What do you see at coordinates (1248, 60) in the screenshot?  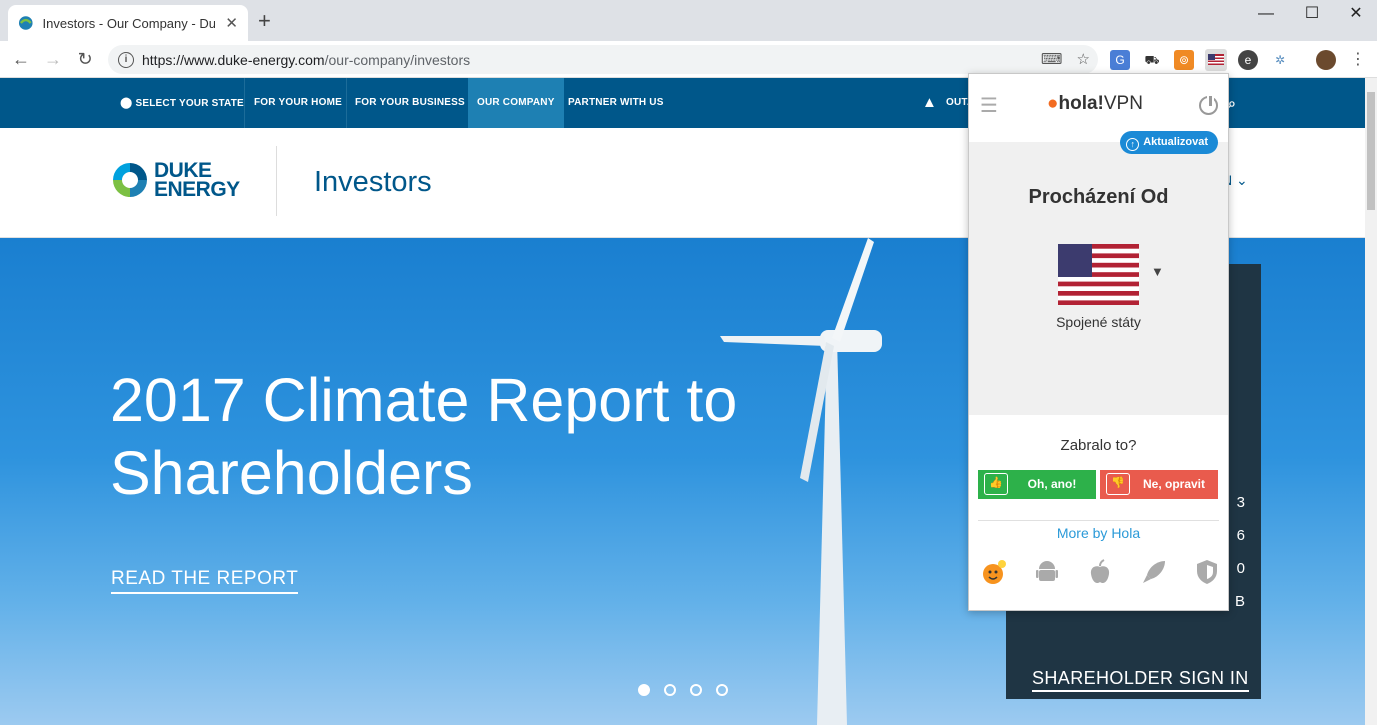 I see `extension-circle-icon: e` at bounding box center [1248, 60].